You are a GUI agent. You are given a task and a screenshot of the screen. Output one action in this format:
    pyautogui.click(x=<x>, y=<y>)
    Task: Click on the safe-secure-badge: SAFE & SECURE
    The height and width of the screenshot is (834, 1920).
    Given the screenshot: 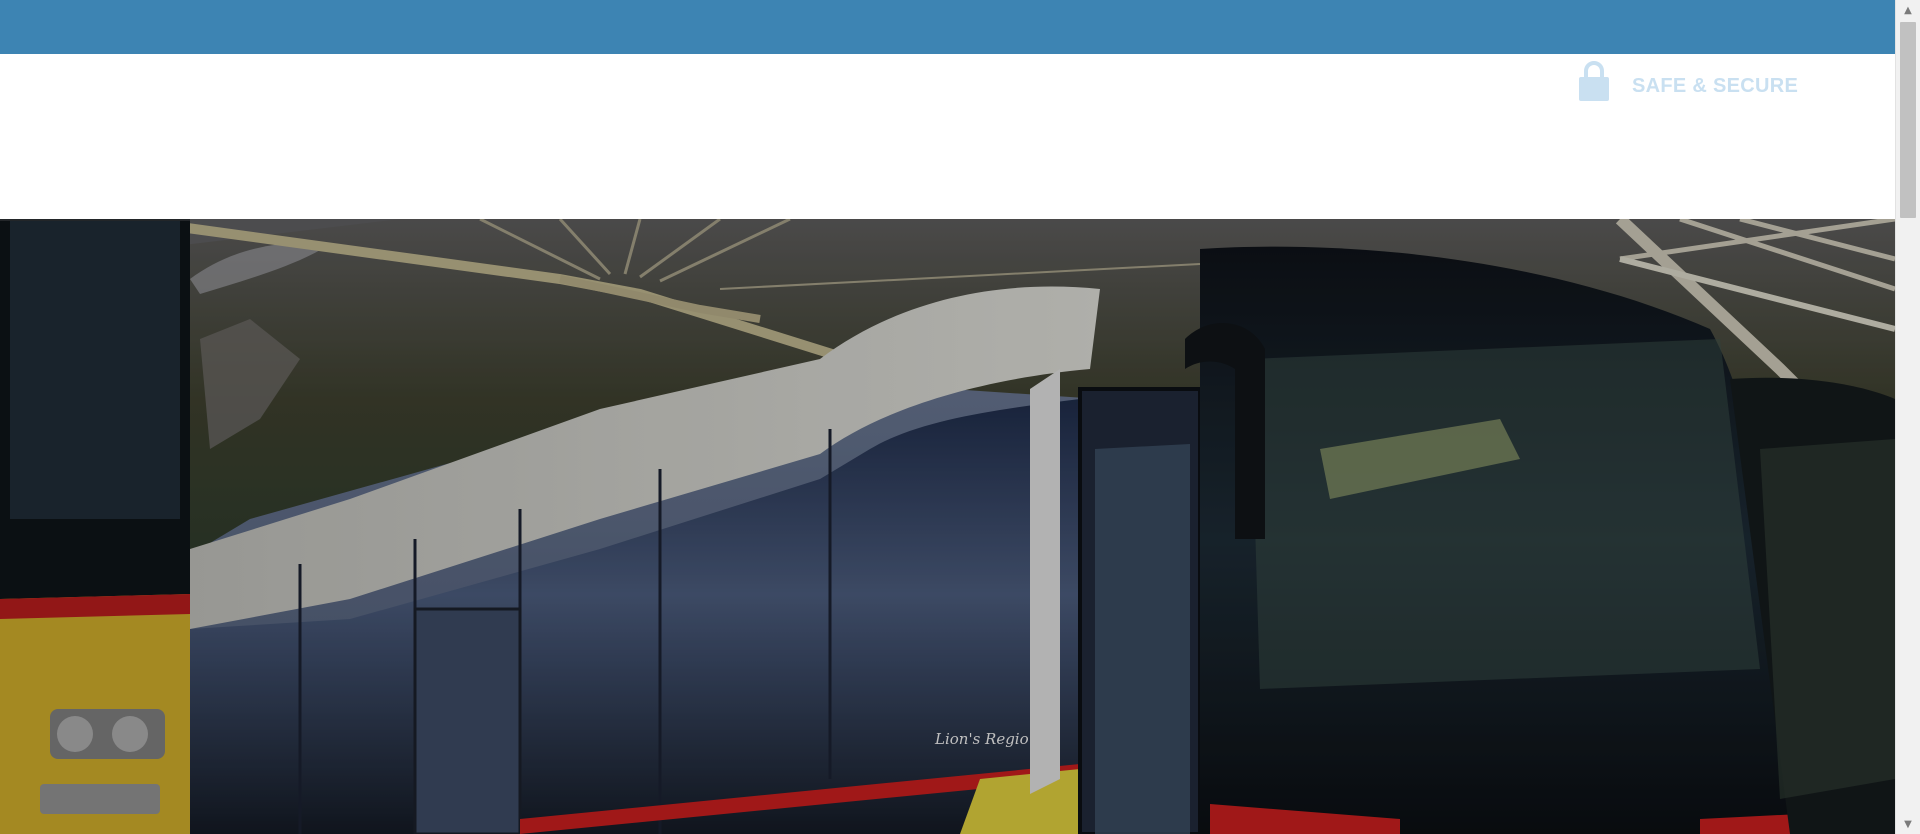 What is the action you would take?
    pyautogui.click(x=1688, y=81)
    